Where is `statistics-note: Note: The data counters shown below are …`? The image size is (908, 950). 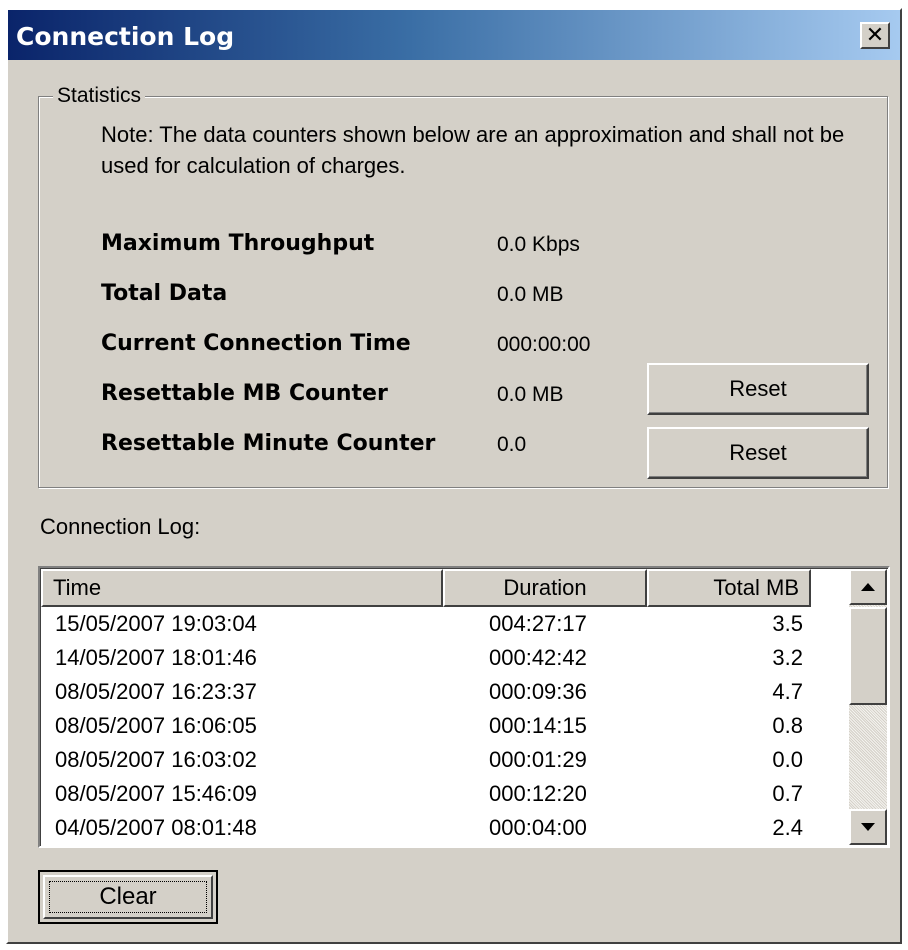 statistics-note: Note: The data counters shown below are … is located at coordinates (473, 150).